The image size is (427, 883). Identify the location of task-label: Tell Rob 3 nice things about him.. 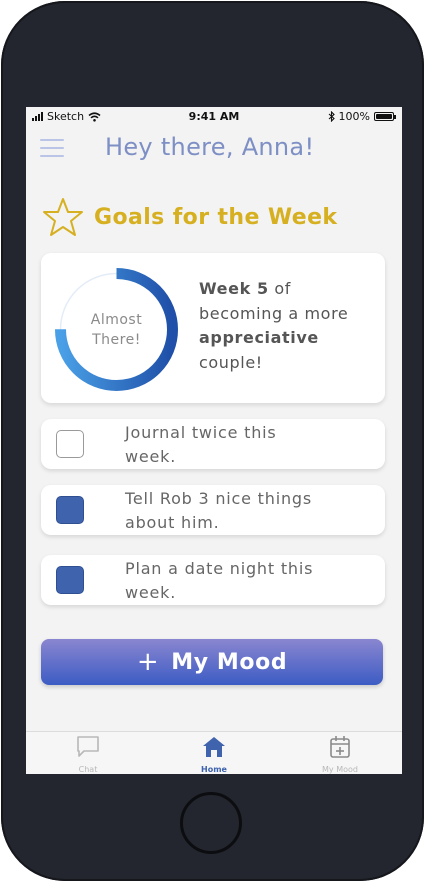
(218, 510).